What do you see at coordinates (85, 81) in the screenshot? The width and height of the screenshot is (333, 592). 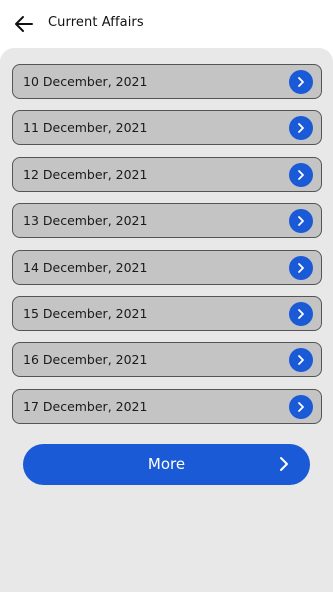 I see `date-label: 10 December, 2021` at bounding box center [85, 81].